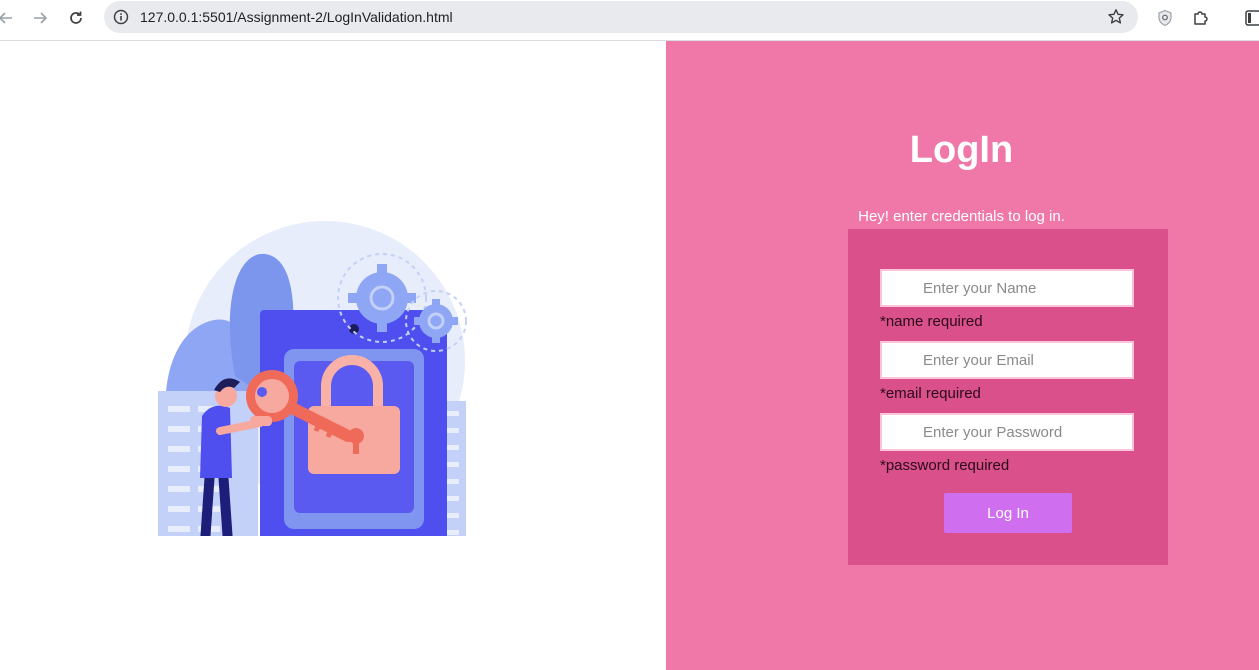 The height and width of the screenshot is (670, 1259). I want to click on back-arrow-icon, so click(9, 18).